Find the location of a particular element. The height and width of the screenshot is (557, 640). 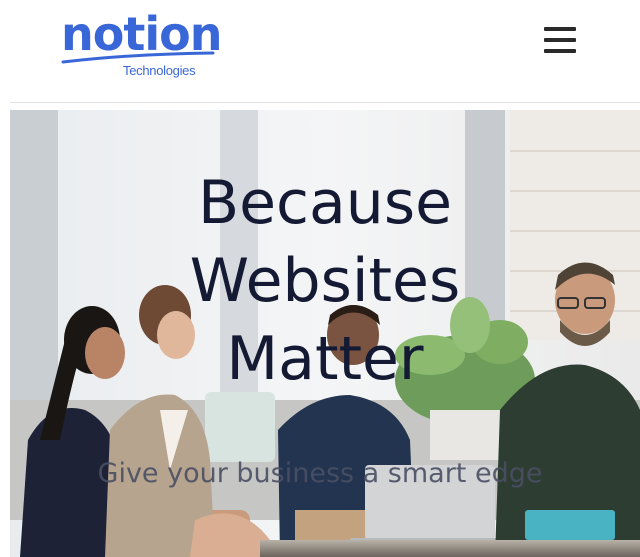

hero-title-line: Websites is located at coordinates (325, 281).